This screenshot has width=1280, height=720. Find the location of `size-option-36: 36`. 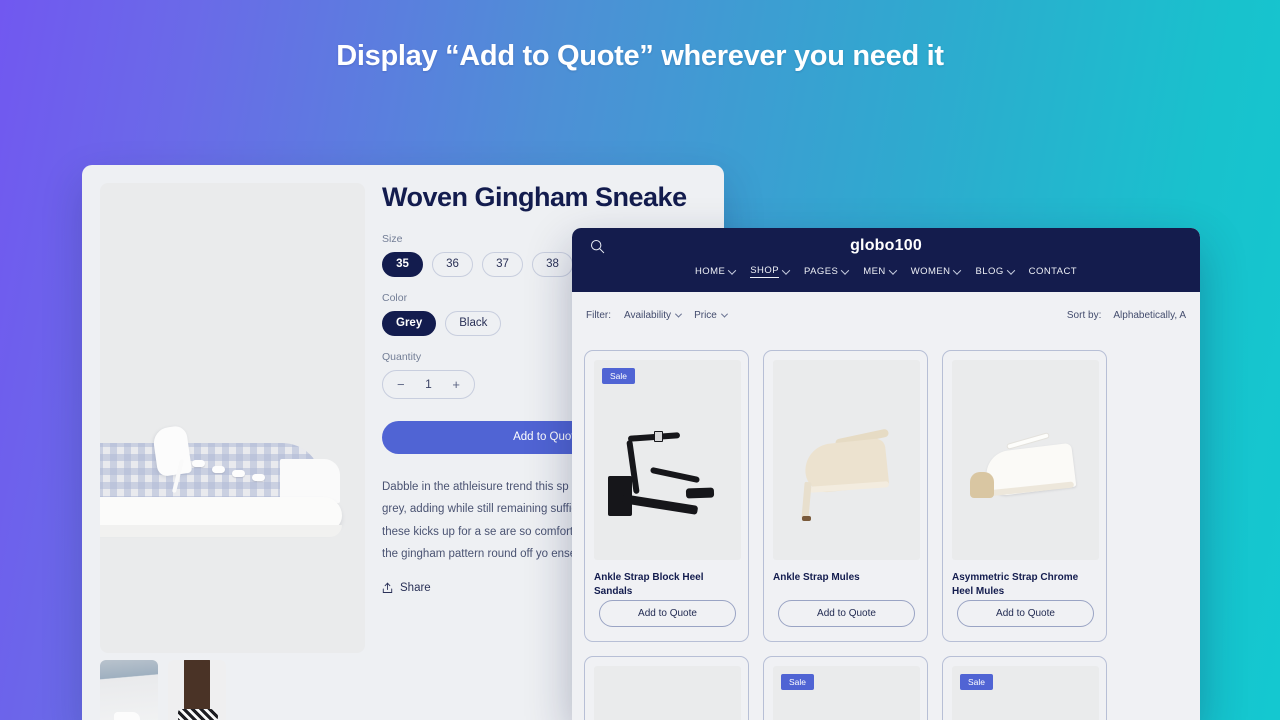

size-option-36: 36 is located at coordinates (452, 264).